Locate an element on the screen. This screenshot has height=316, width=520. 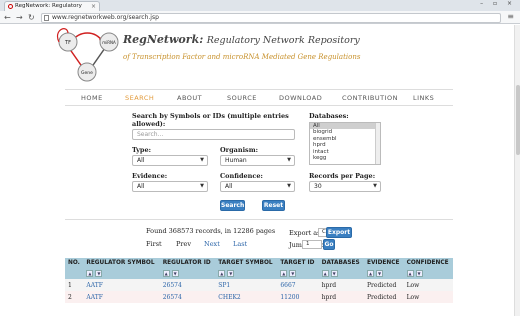
page-icon is located at coordinates (46, 17).